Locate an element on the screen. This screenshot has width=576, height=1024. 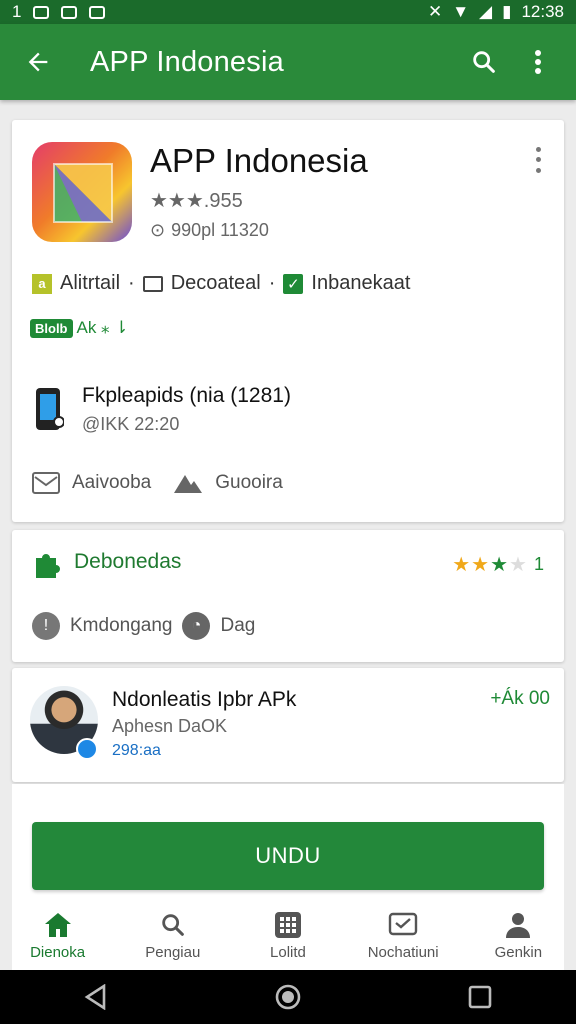
badge-row: Blolb Ak ⁎ ⇂ is located at coordinates (79, 328).